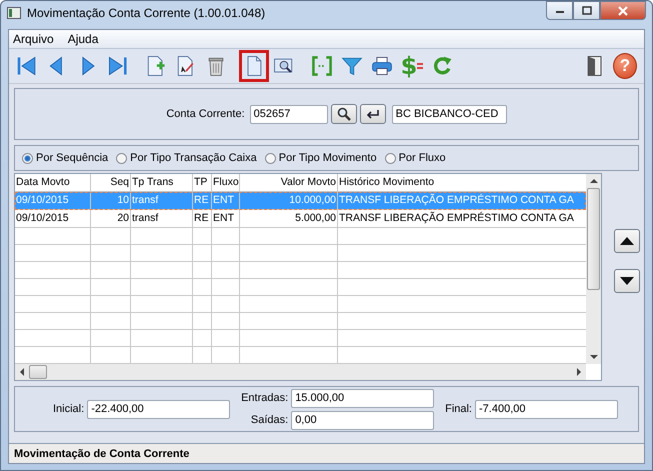  Describe the element at coordinates (594, 181) in the screenshot. I see `scroll-up-icon` at that location.